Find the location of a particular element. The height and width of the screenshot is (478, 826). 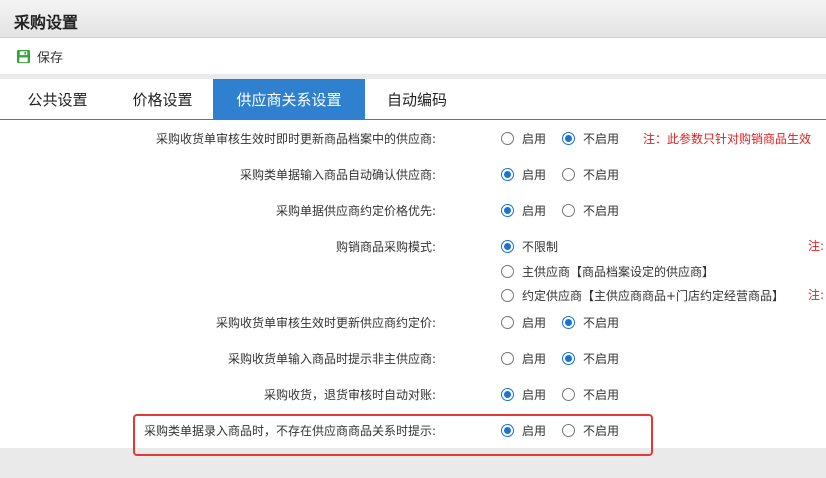

setting6-option-enable: 启用 is located at coordinates (523, 394).